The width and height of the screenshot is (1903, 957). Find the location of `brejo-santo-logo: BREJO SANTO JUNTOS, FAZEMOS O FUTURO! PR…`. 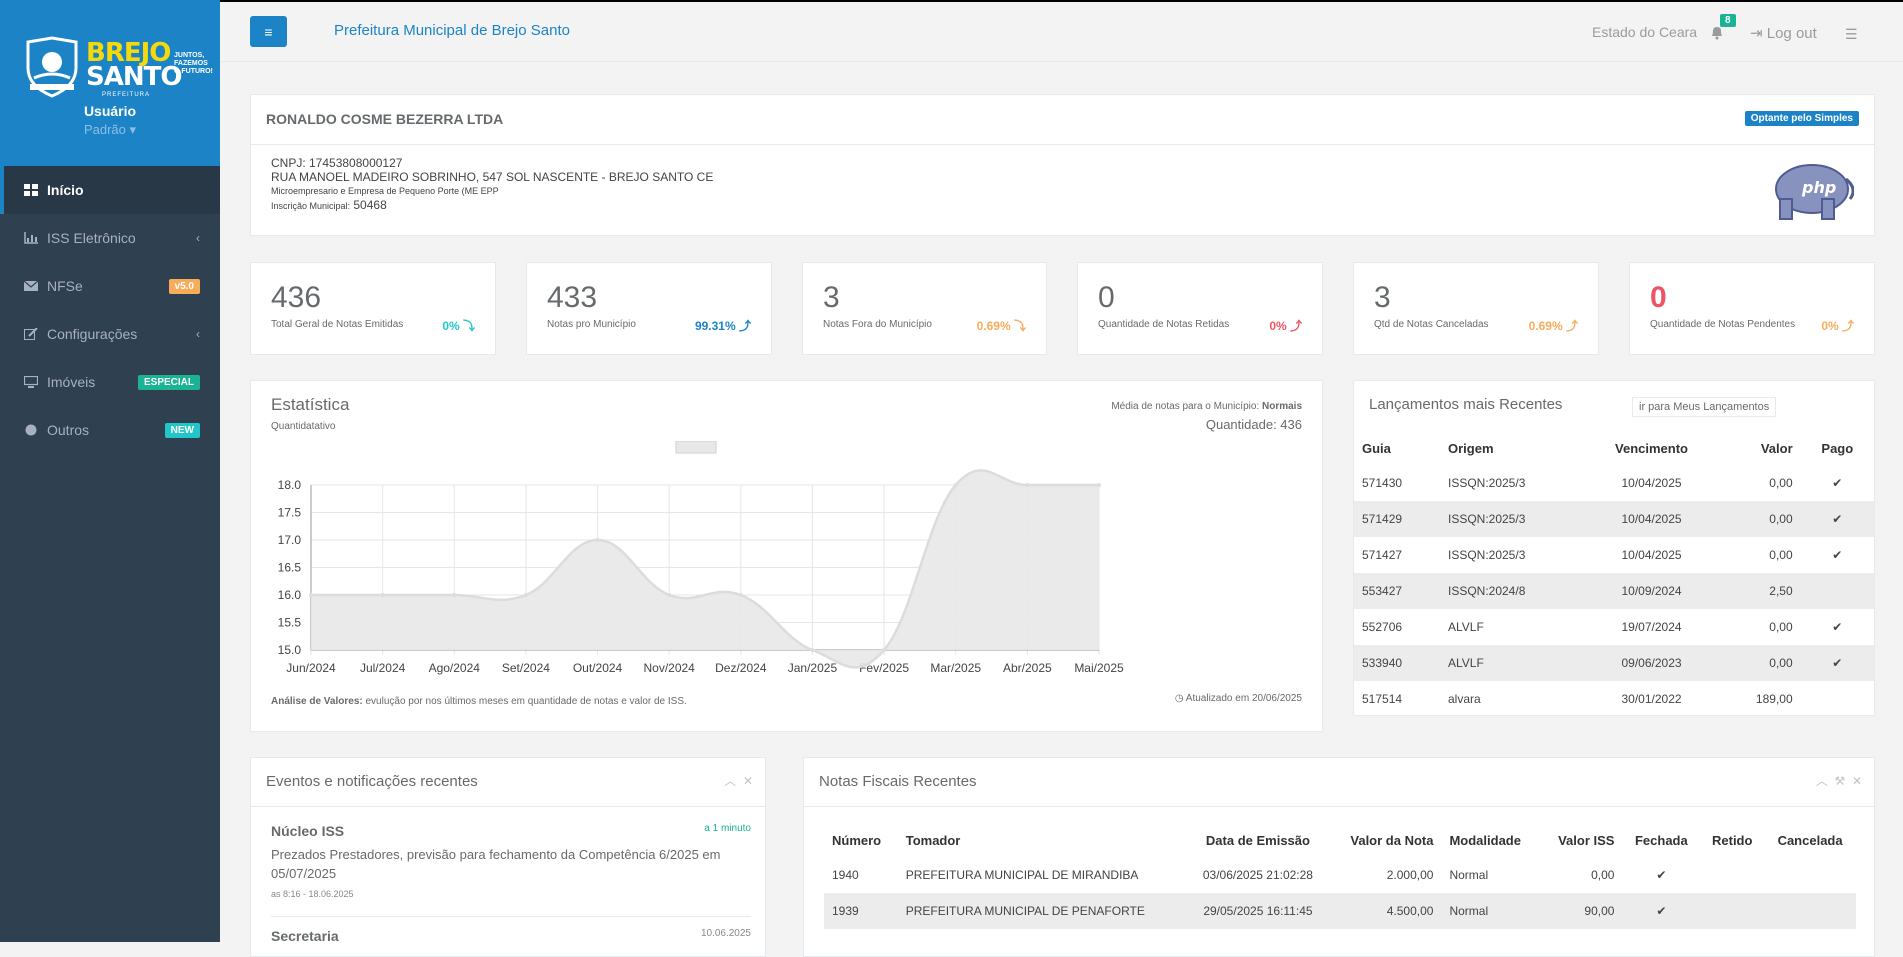

brejo-santo-logo: BREJO SANTO JUNTOS, FAZEMOS O FUTURO! PR… is located at coordinates (121, 66).